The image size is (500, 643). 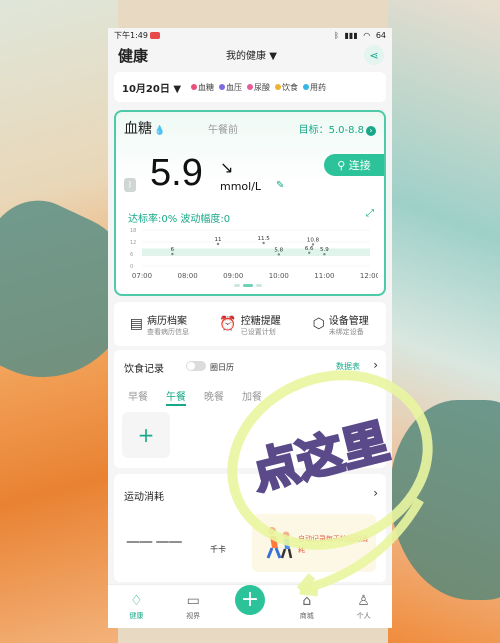 I want to click on meal-tab: 晚餐, so click(x=214, y=397).